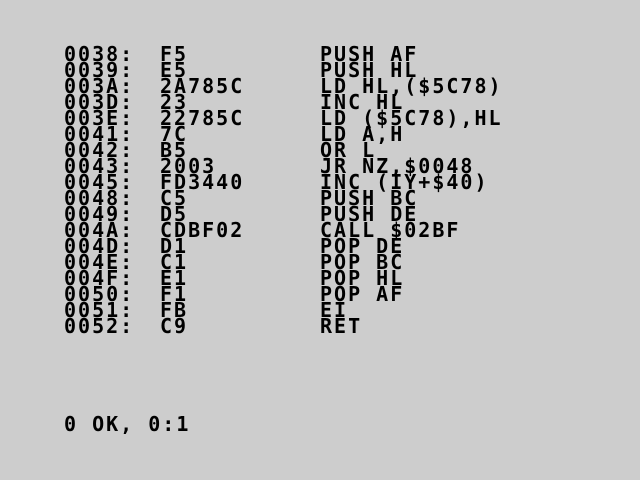 This screenshot has height=480, width=640. Describe the element at coordinates (99, 326) in the screenshot. I see `address-cell: 0052:` at that location.